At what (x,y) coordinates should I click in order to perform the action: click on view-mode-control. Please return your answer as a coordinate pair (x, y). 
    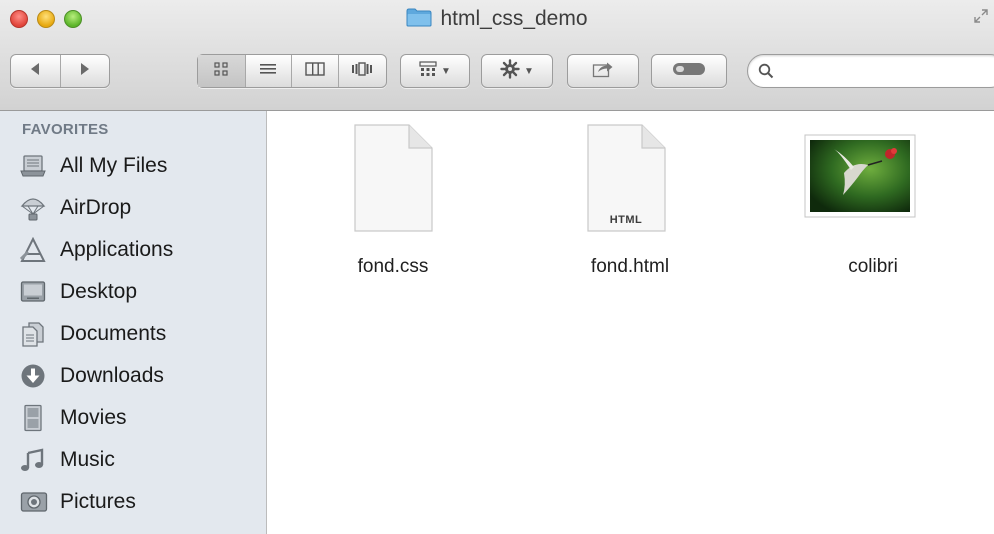
    Looking at the image, I should click on (292, 71).